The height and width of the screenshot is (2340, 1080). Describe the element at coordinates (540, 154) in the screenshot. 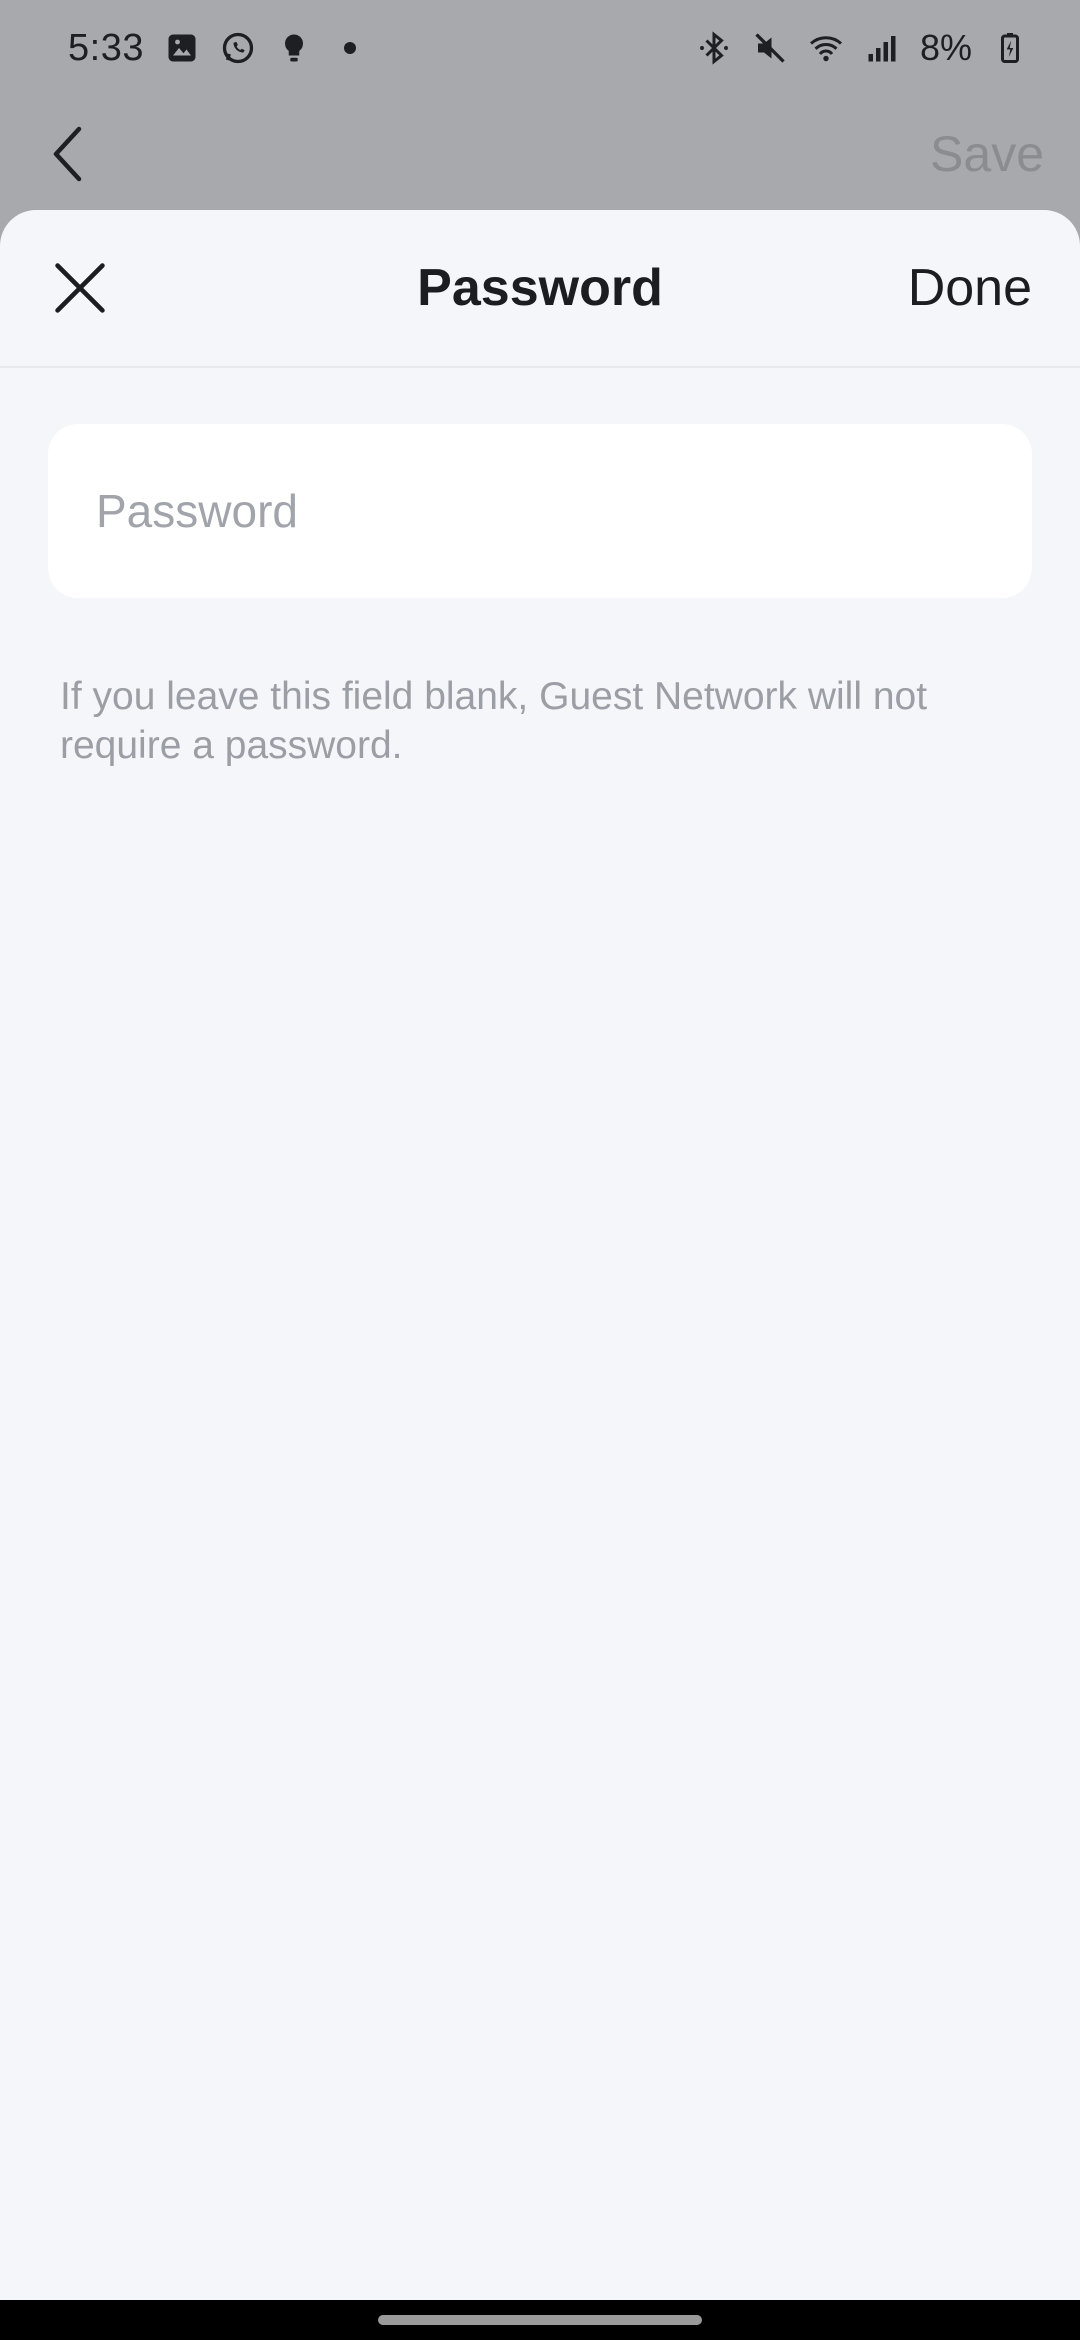

I see `background-app-bar: Save` at that location.